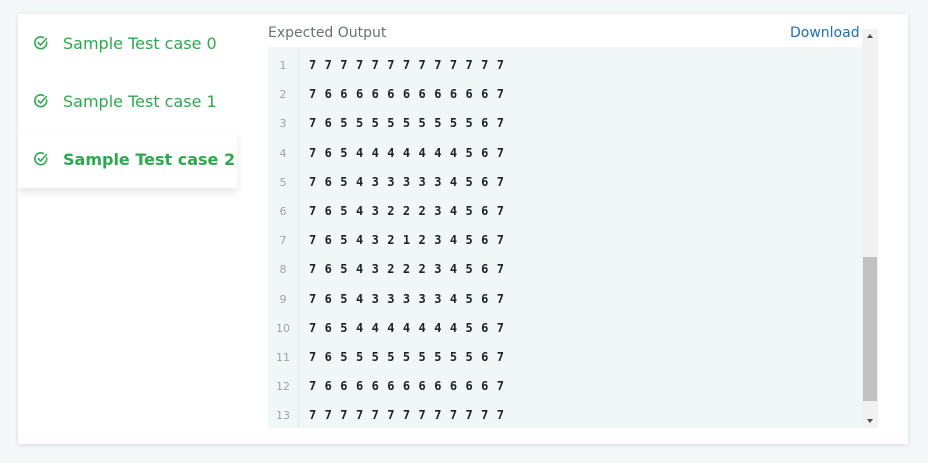 This screenshot has height=463, width=928. What do you see at coordinates (565, 65) in the screenshot?
I see `code-line: 1 7 7 7 7 7 7 7 7 7 7 7 7 7` at bounding box center [565, 65].